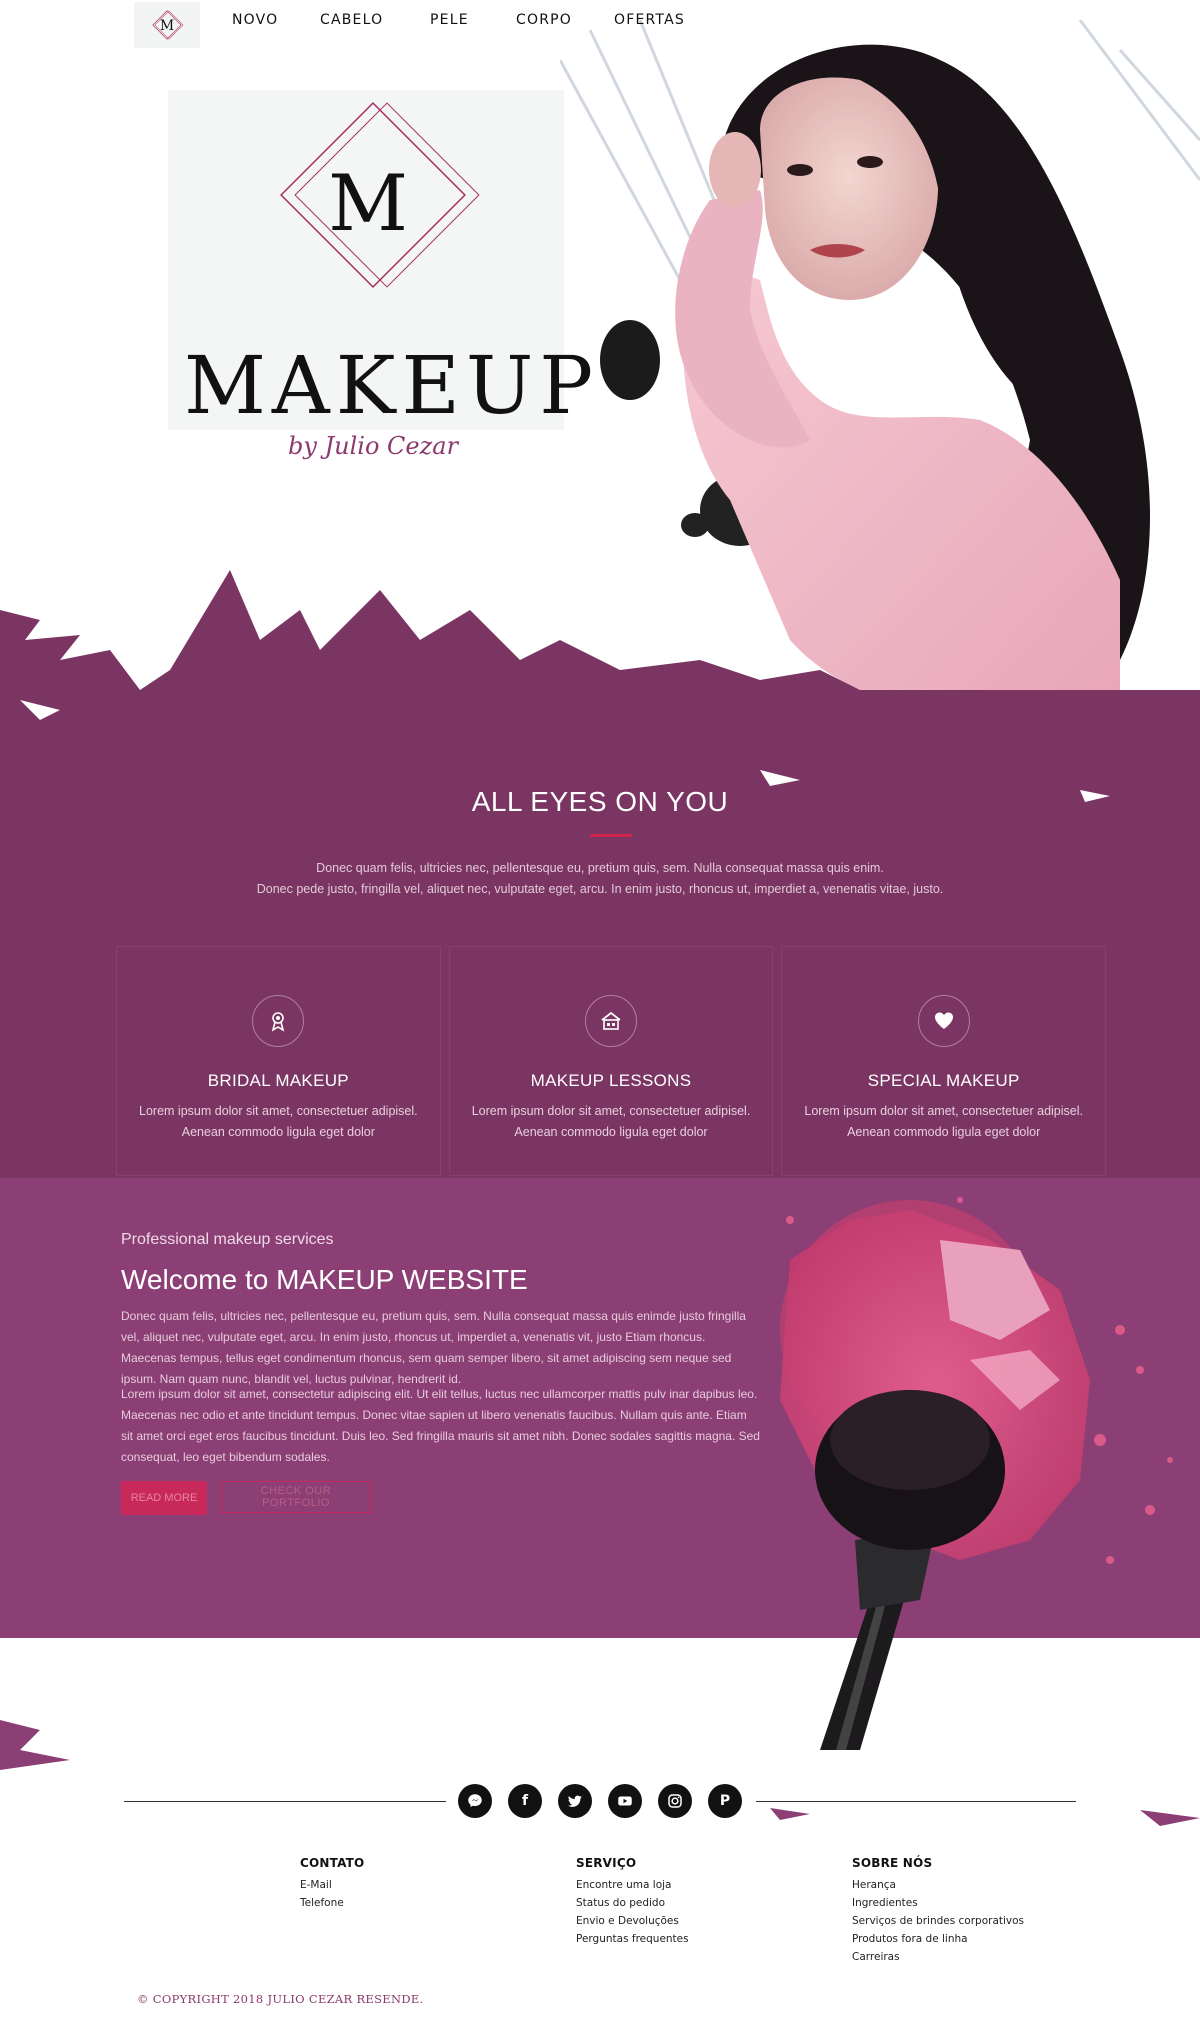 The image size is (1200, 2027). I want to click on youtube-icon, so click(625, 1801).